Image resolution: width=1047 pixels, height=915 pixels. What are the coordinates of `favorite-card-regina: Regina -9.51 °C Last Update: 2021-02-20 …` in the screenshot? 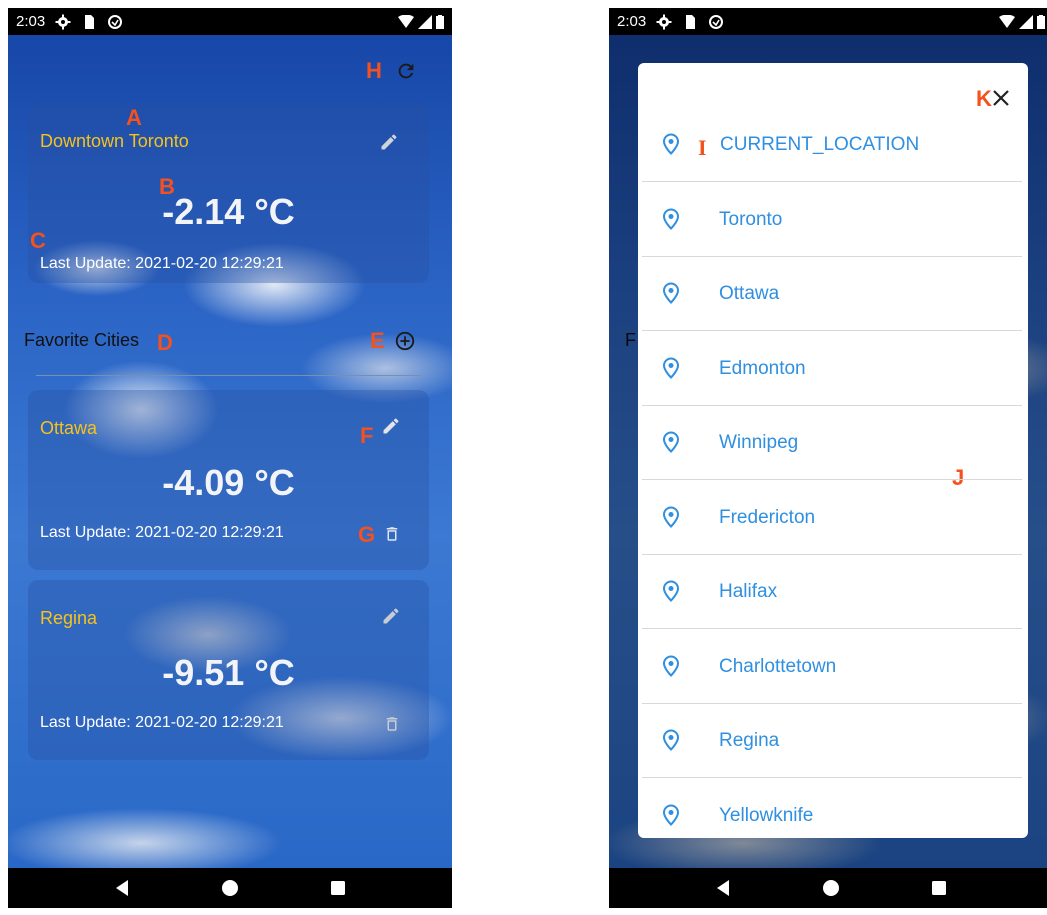 It's located at (228, 670).